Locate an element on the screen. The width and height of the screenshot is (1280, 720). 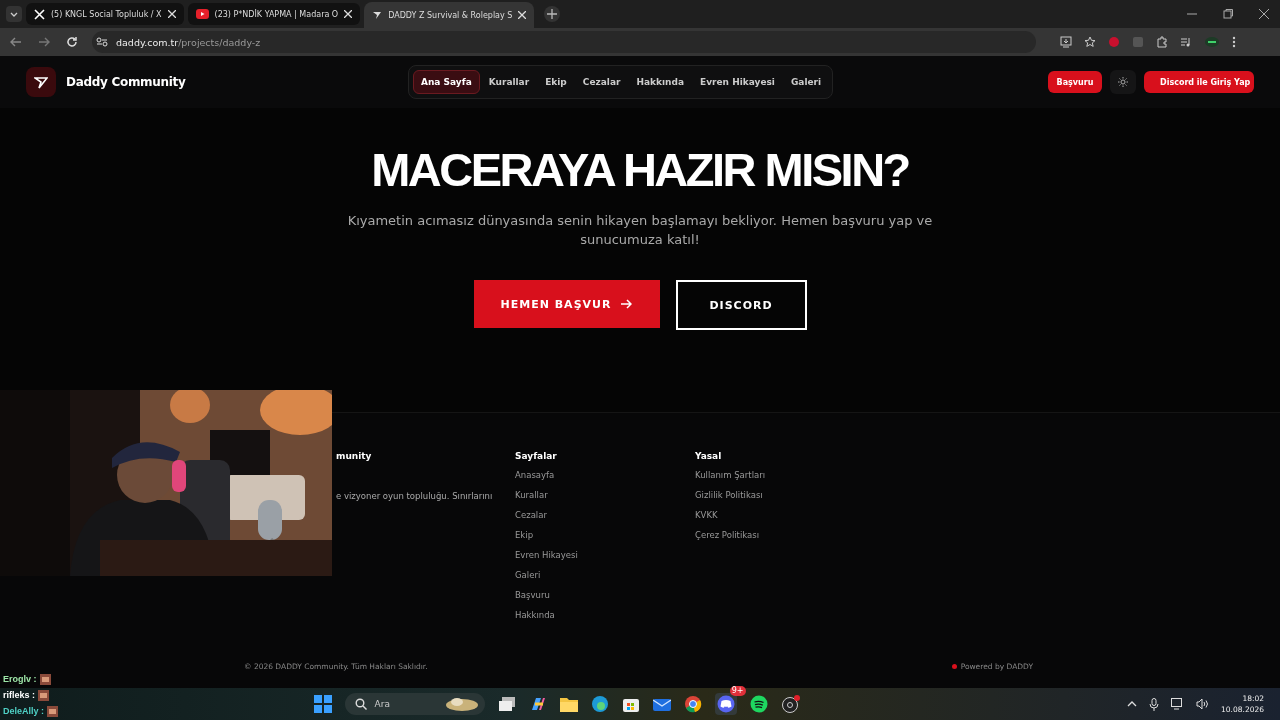
footer-link: Çerez Politikası is located at coordinates (795, 535).